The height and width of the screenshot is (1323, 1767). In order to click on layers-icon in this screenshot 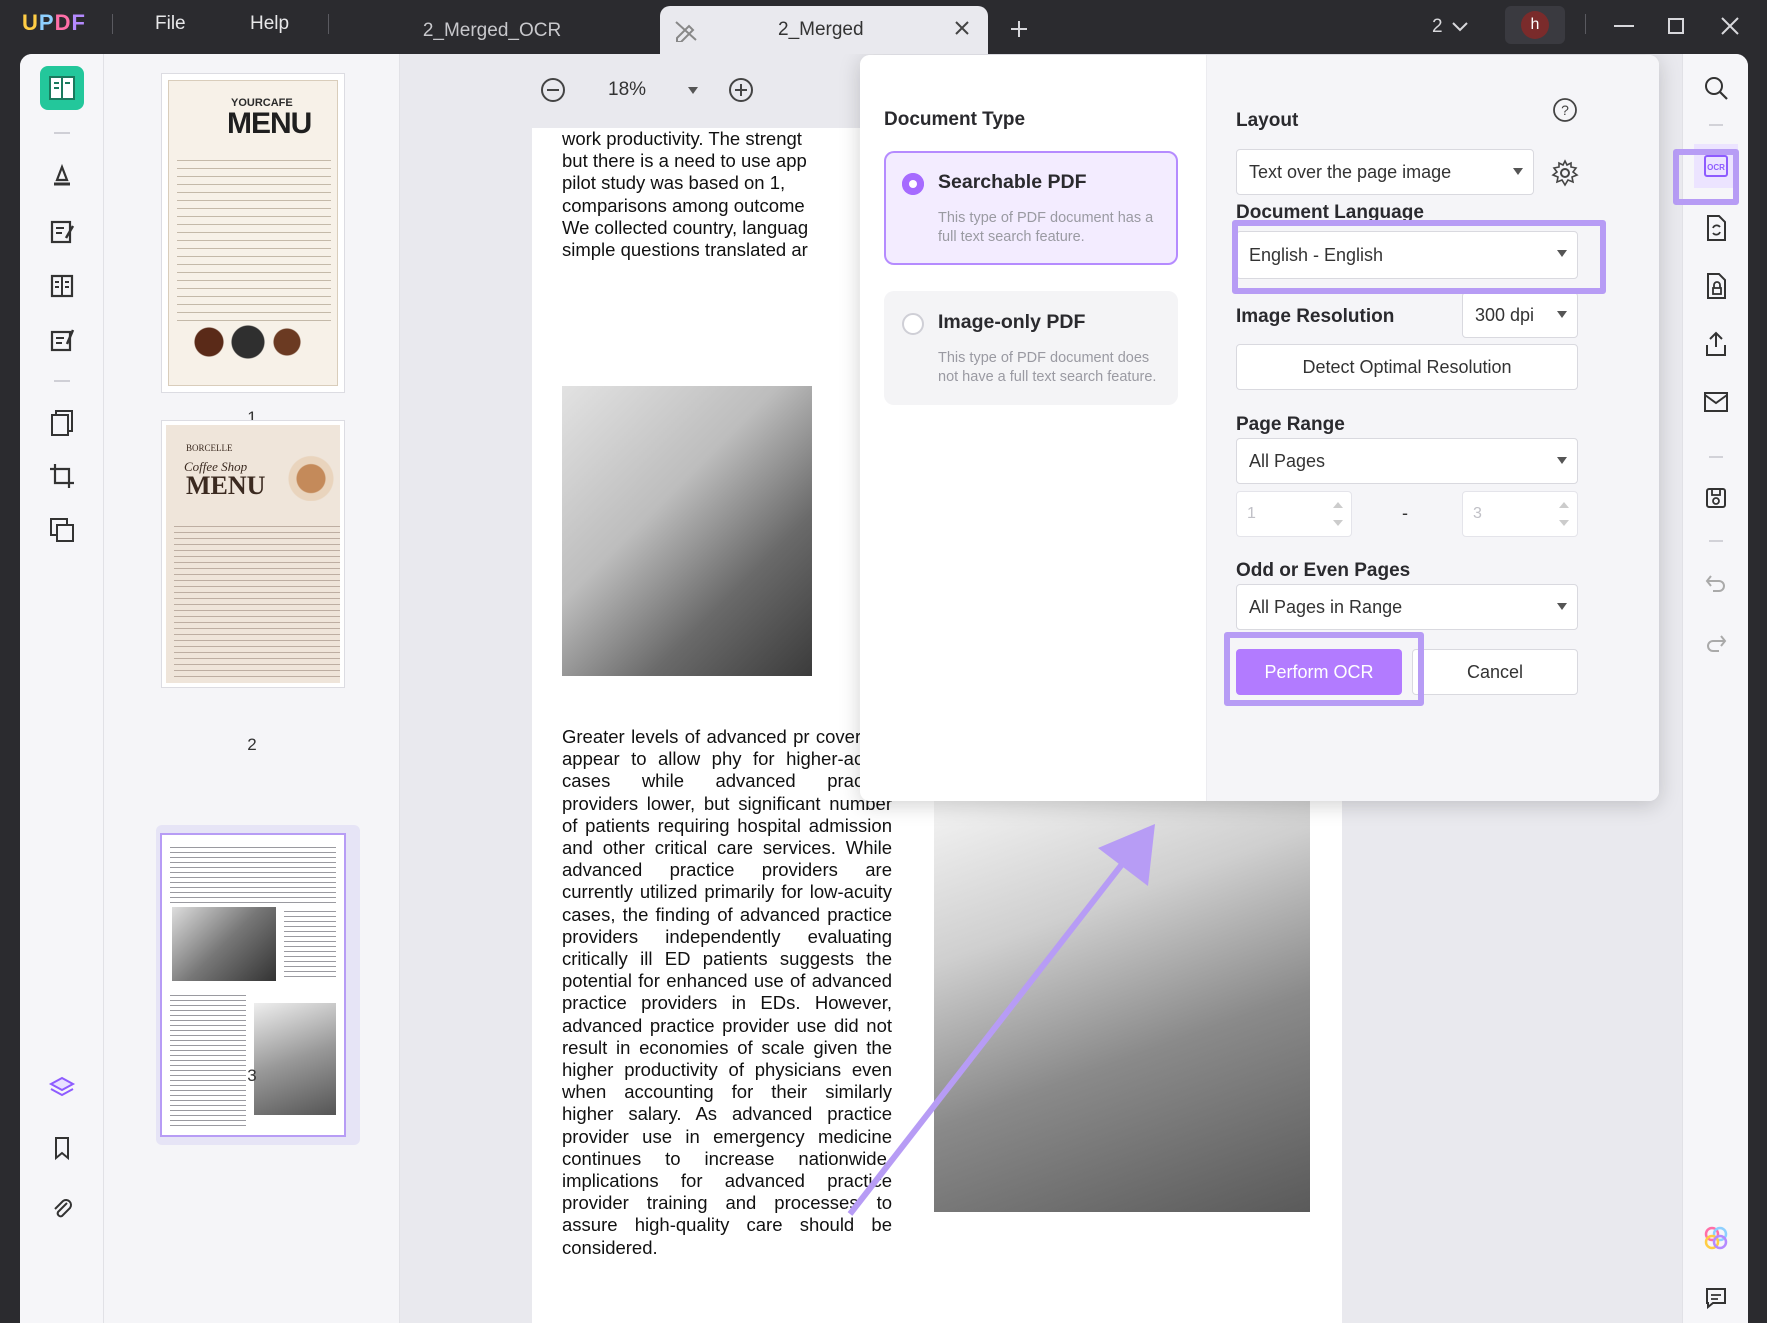, I will do `click(62, 1088)`.